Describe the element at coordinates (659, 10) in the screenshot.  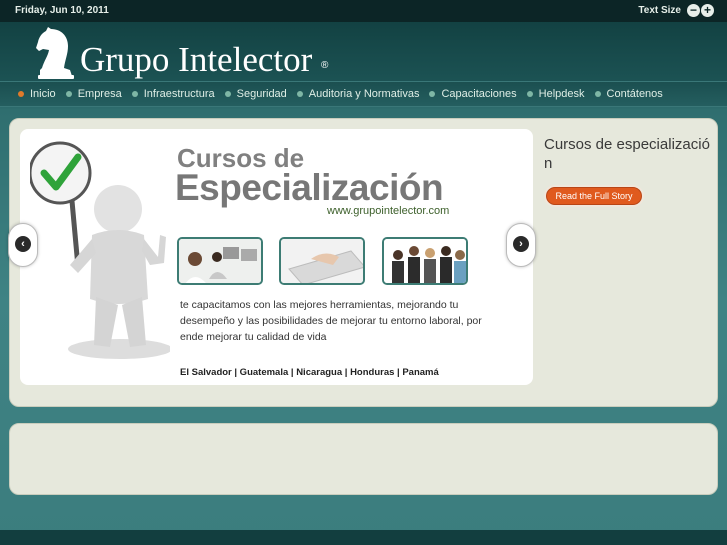
I see `text-size-label: Text Size` at that location.